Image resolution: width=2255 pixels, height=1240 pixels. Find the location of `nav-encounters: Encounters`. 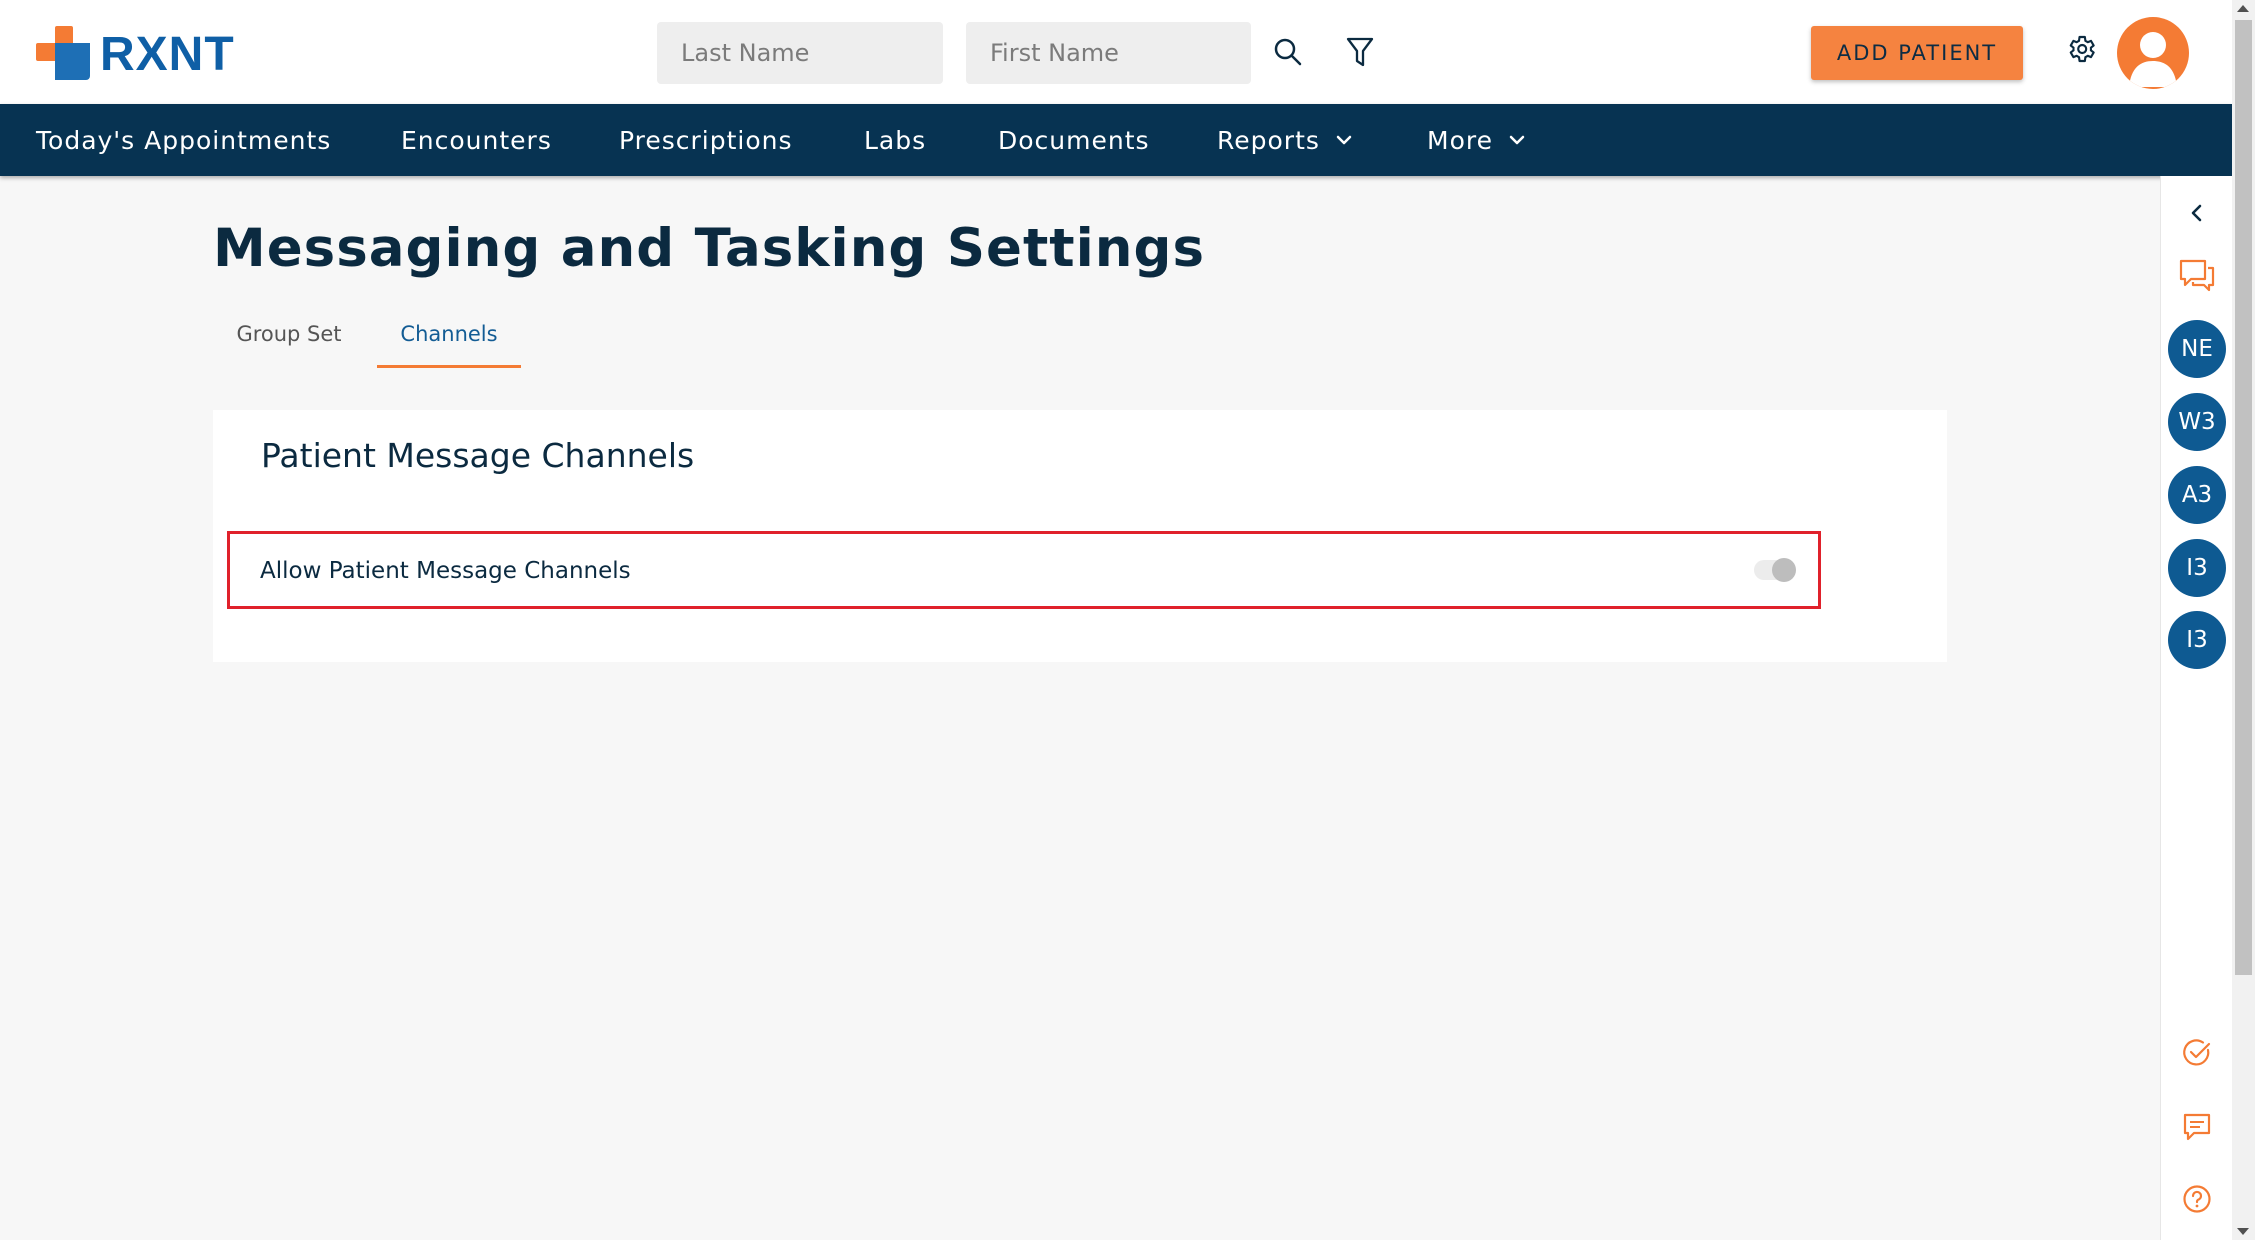

nav-encounters: Encounters is located at coordinates (476, 140).